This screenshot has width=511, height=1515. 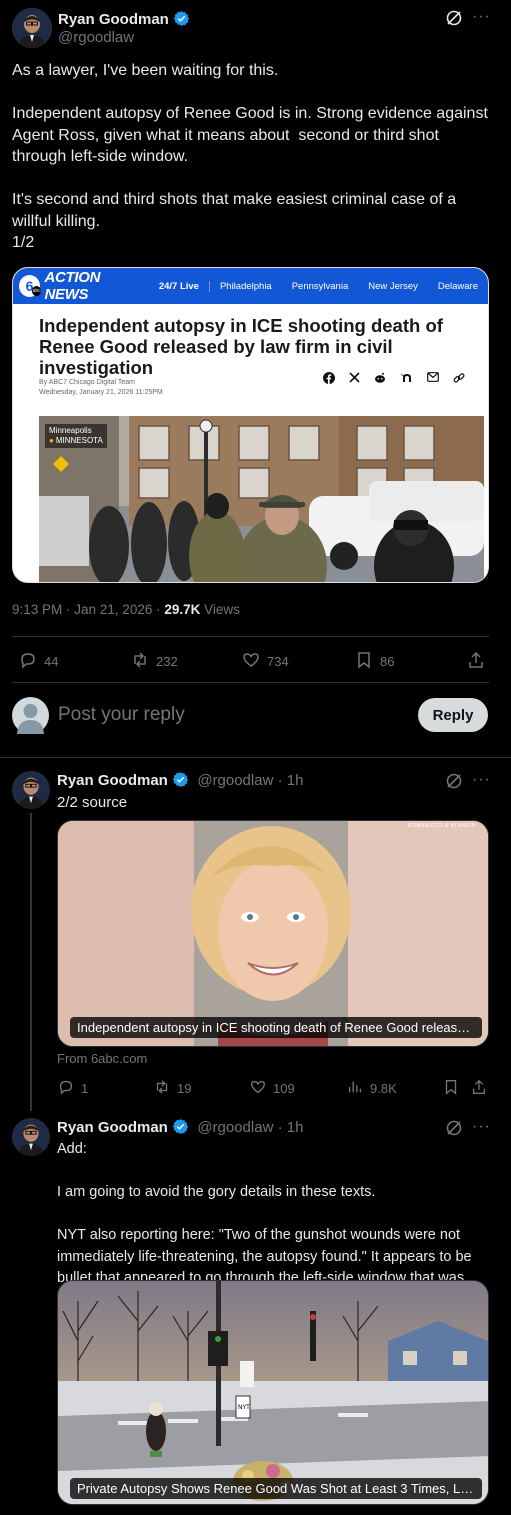 I want to click on like-count: 109, so click(x=284, y=1088).